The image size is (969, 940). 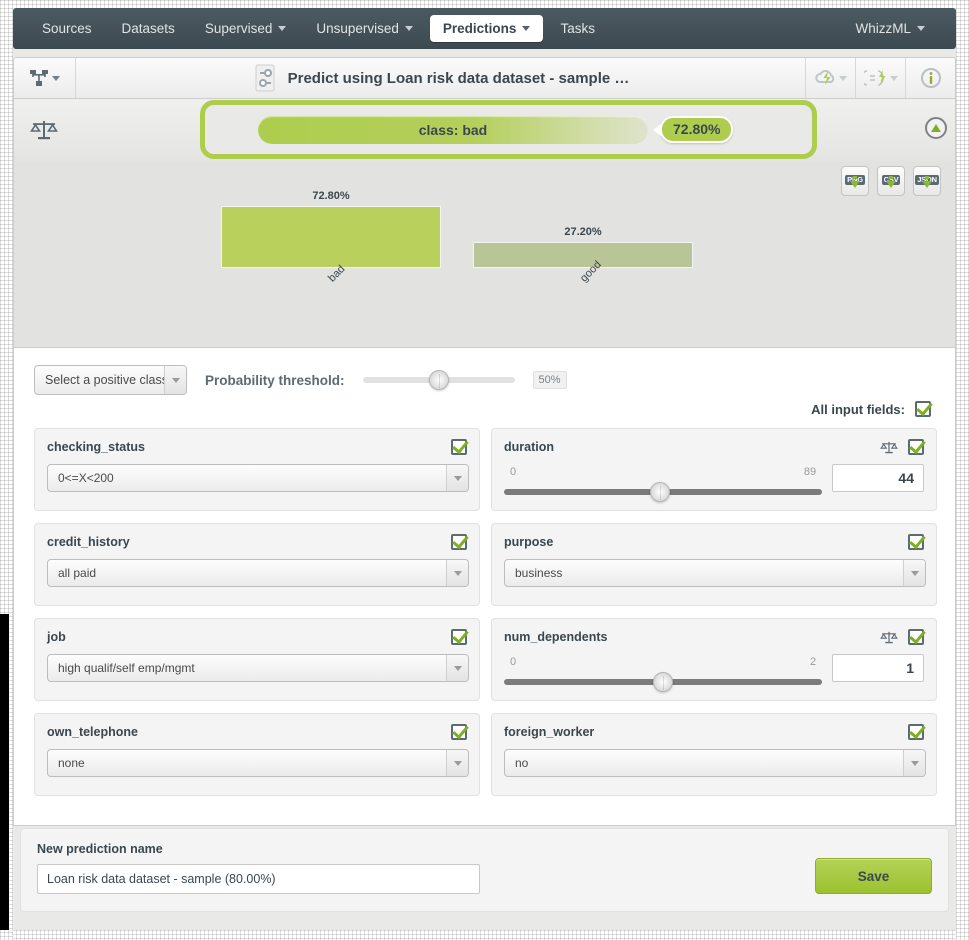 What do you see at coordinates (871, 409) in the screenshot?
I see `all-input-fields-row: All input fields:` at bounding box center [871, 409].